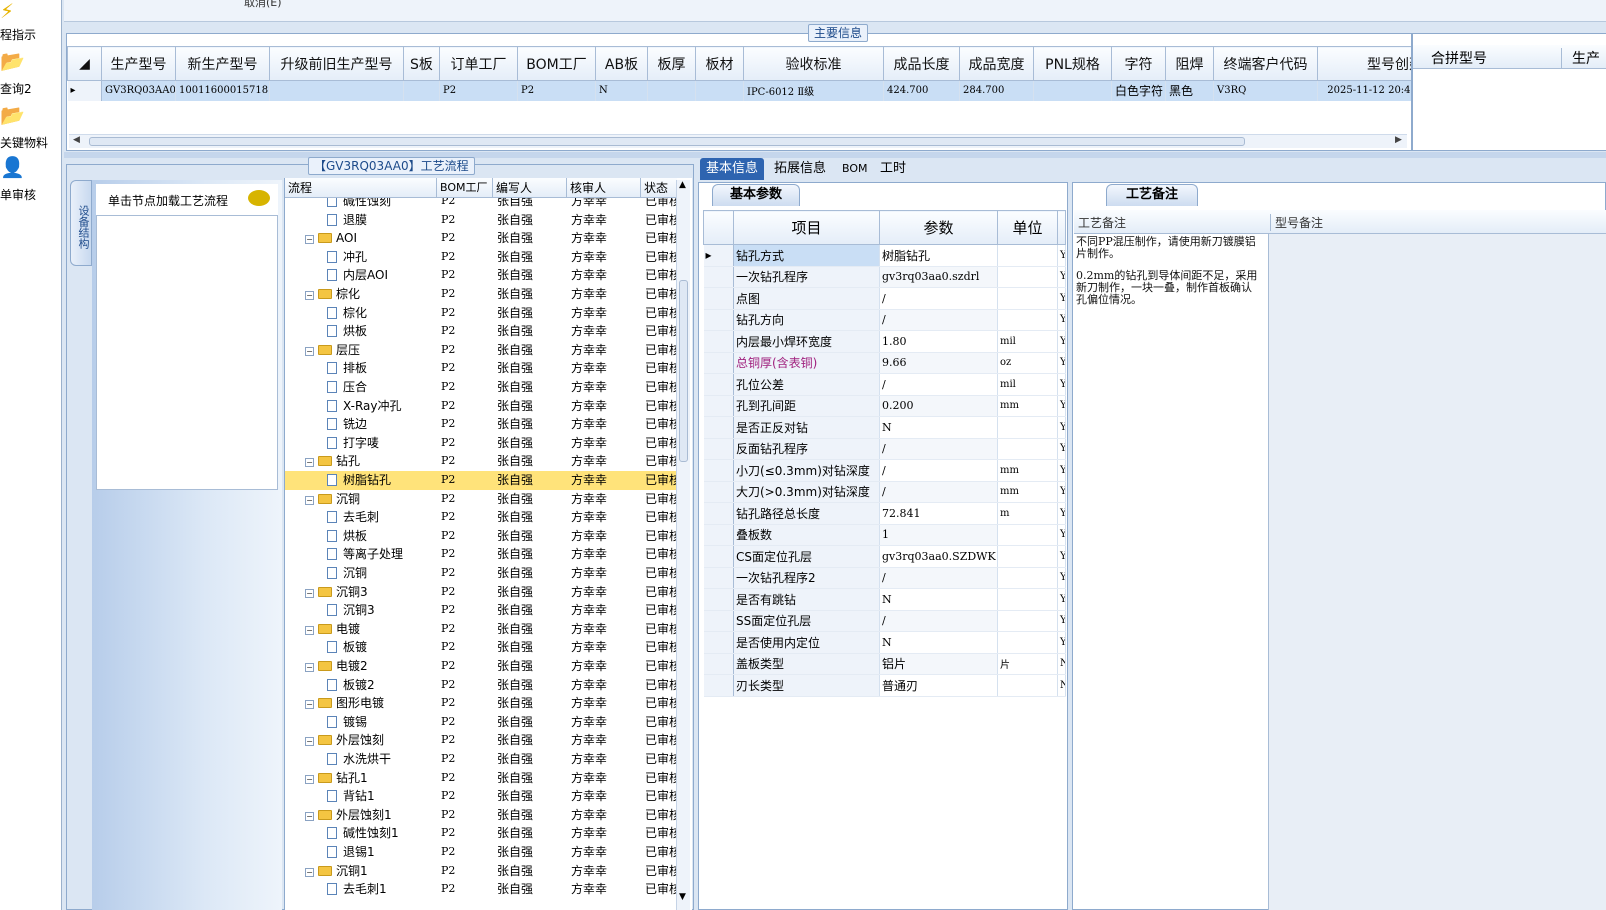 This screenshot has width=1606, height=910. Describe the element at coordinates (481, 796) in the screenshot. I see `tree-row: 背钻1 P2 张自强 方幸幸 已审核` at that location.